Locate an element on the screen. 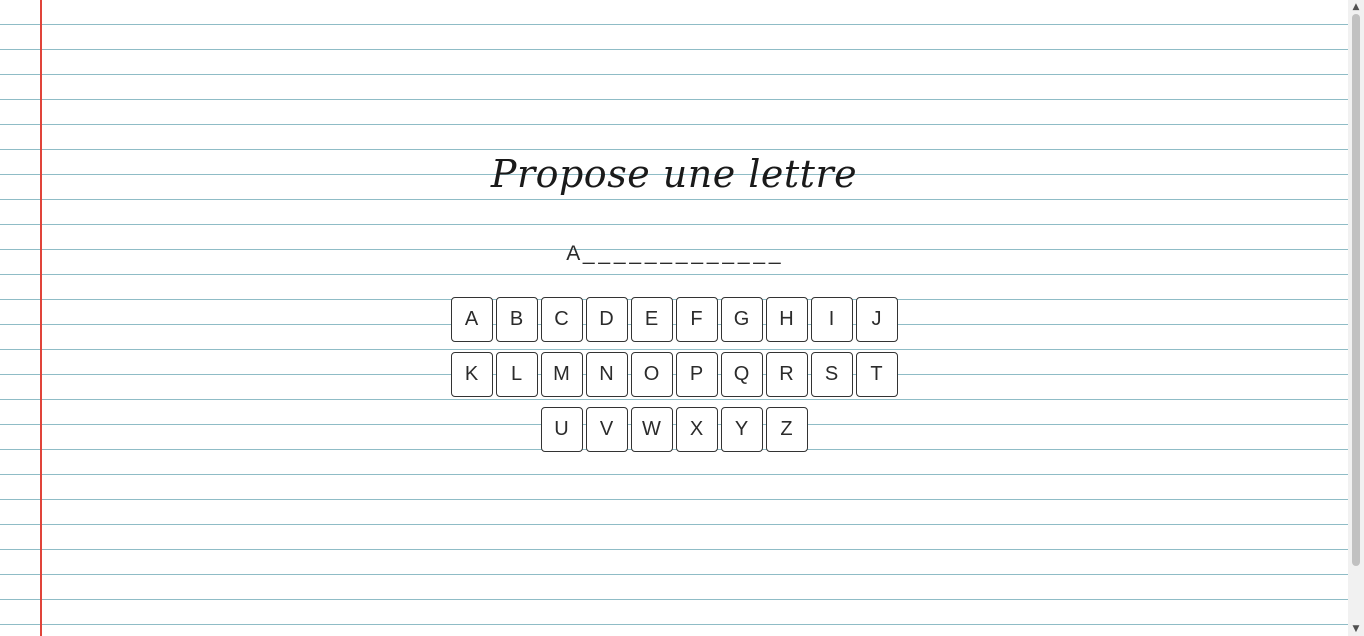 The image size is (1364, 636). keyboard-row: KLMNOPQRST is located at coordinates (674, 375).